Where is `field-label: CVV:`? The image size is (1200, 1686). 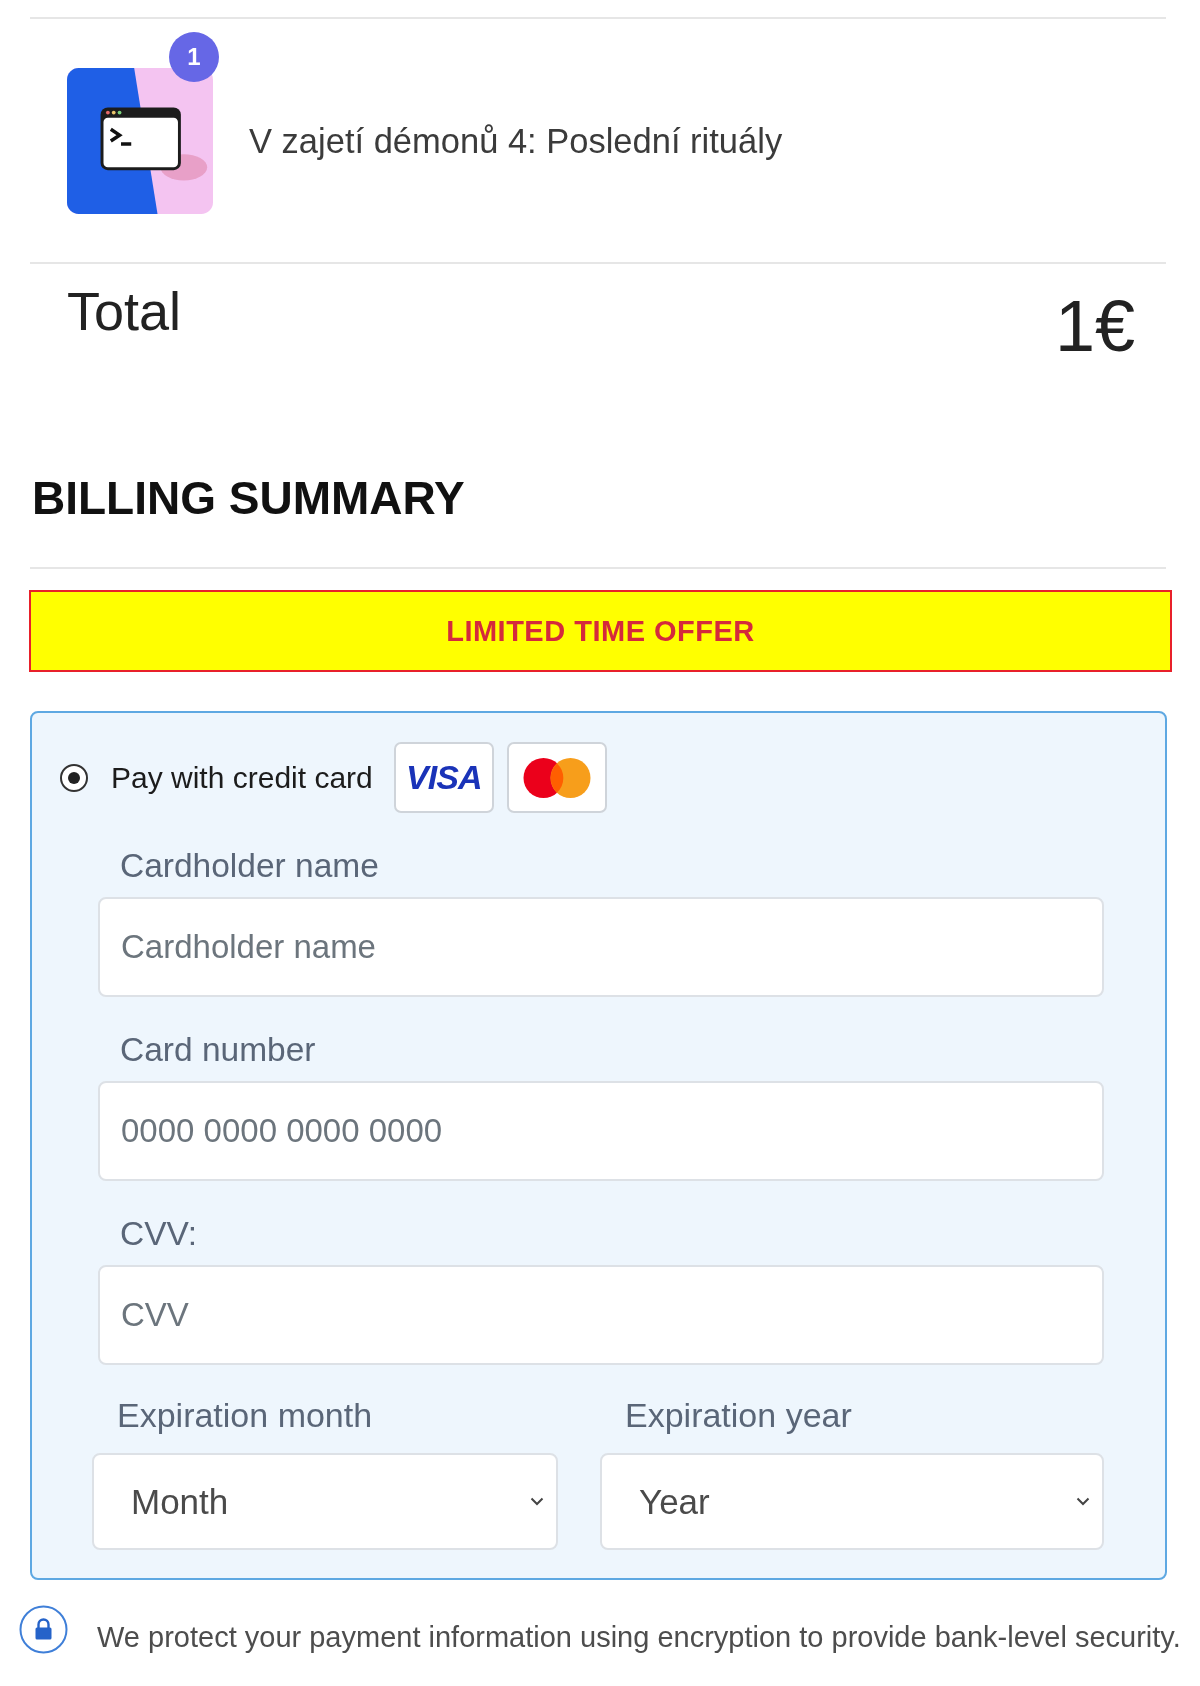
field-label: CVV: is located at coordinates (158, 1234).